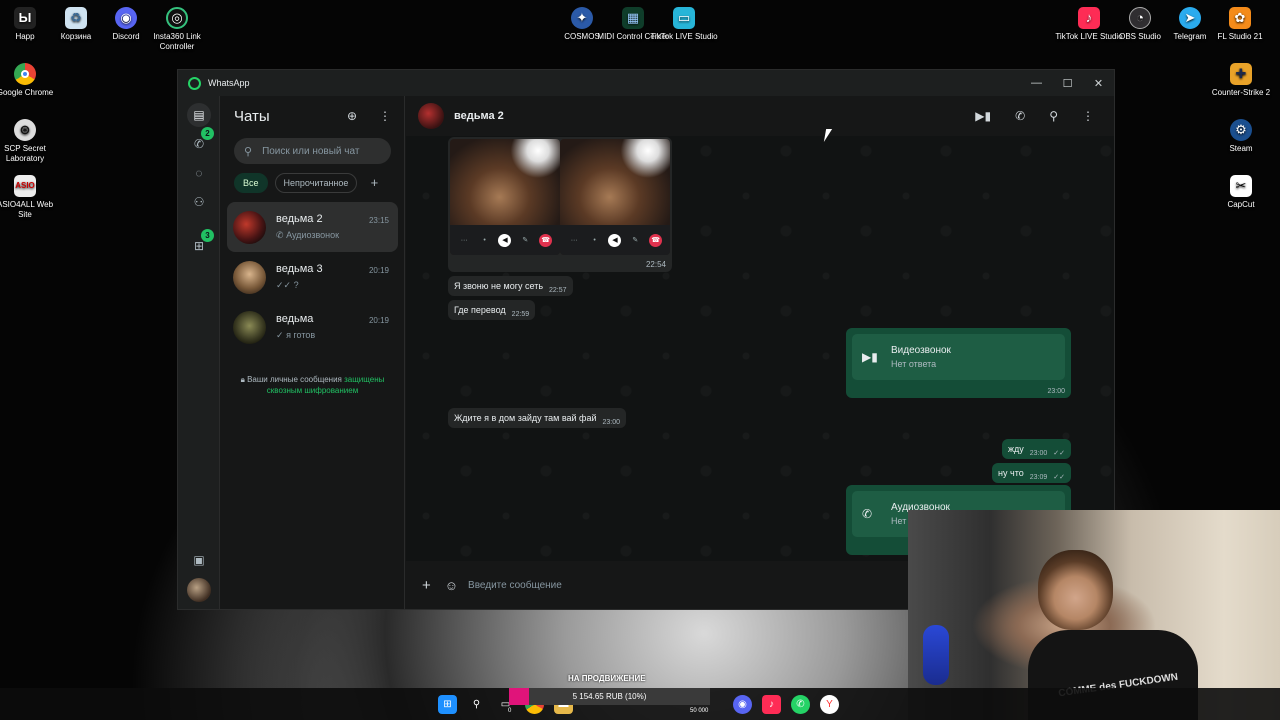  What do you see at coordinates (30, 141) in the screenshot?
I see `desktop-icon-scp: ⊛ SCP Secret Laboratory` at bounding box center [30, 141].